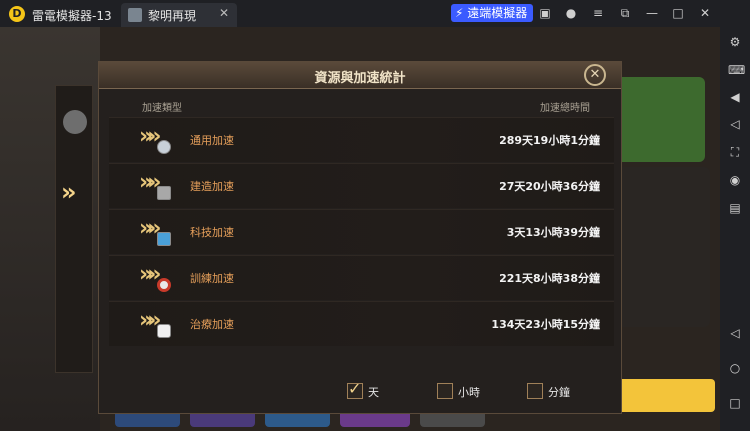  Describe the element at coordinates (652, 13) in the screenshot. I see `minimize-icon: —` at that location.